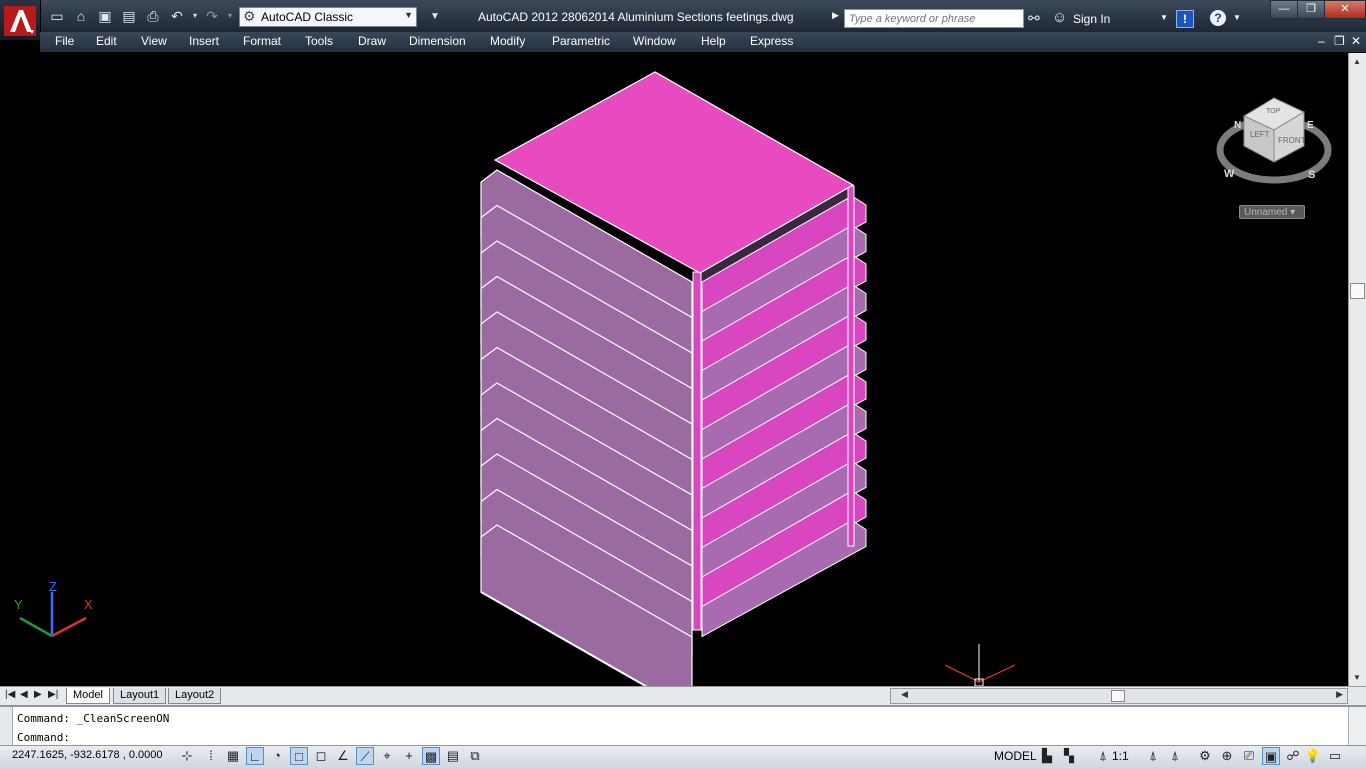 This screenshot has width=1366, height=769. What do you see at coordinates (105, 16) in the screenshot?
I see `save-icon: ▣` at bounding box center [105, 16].